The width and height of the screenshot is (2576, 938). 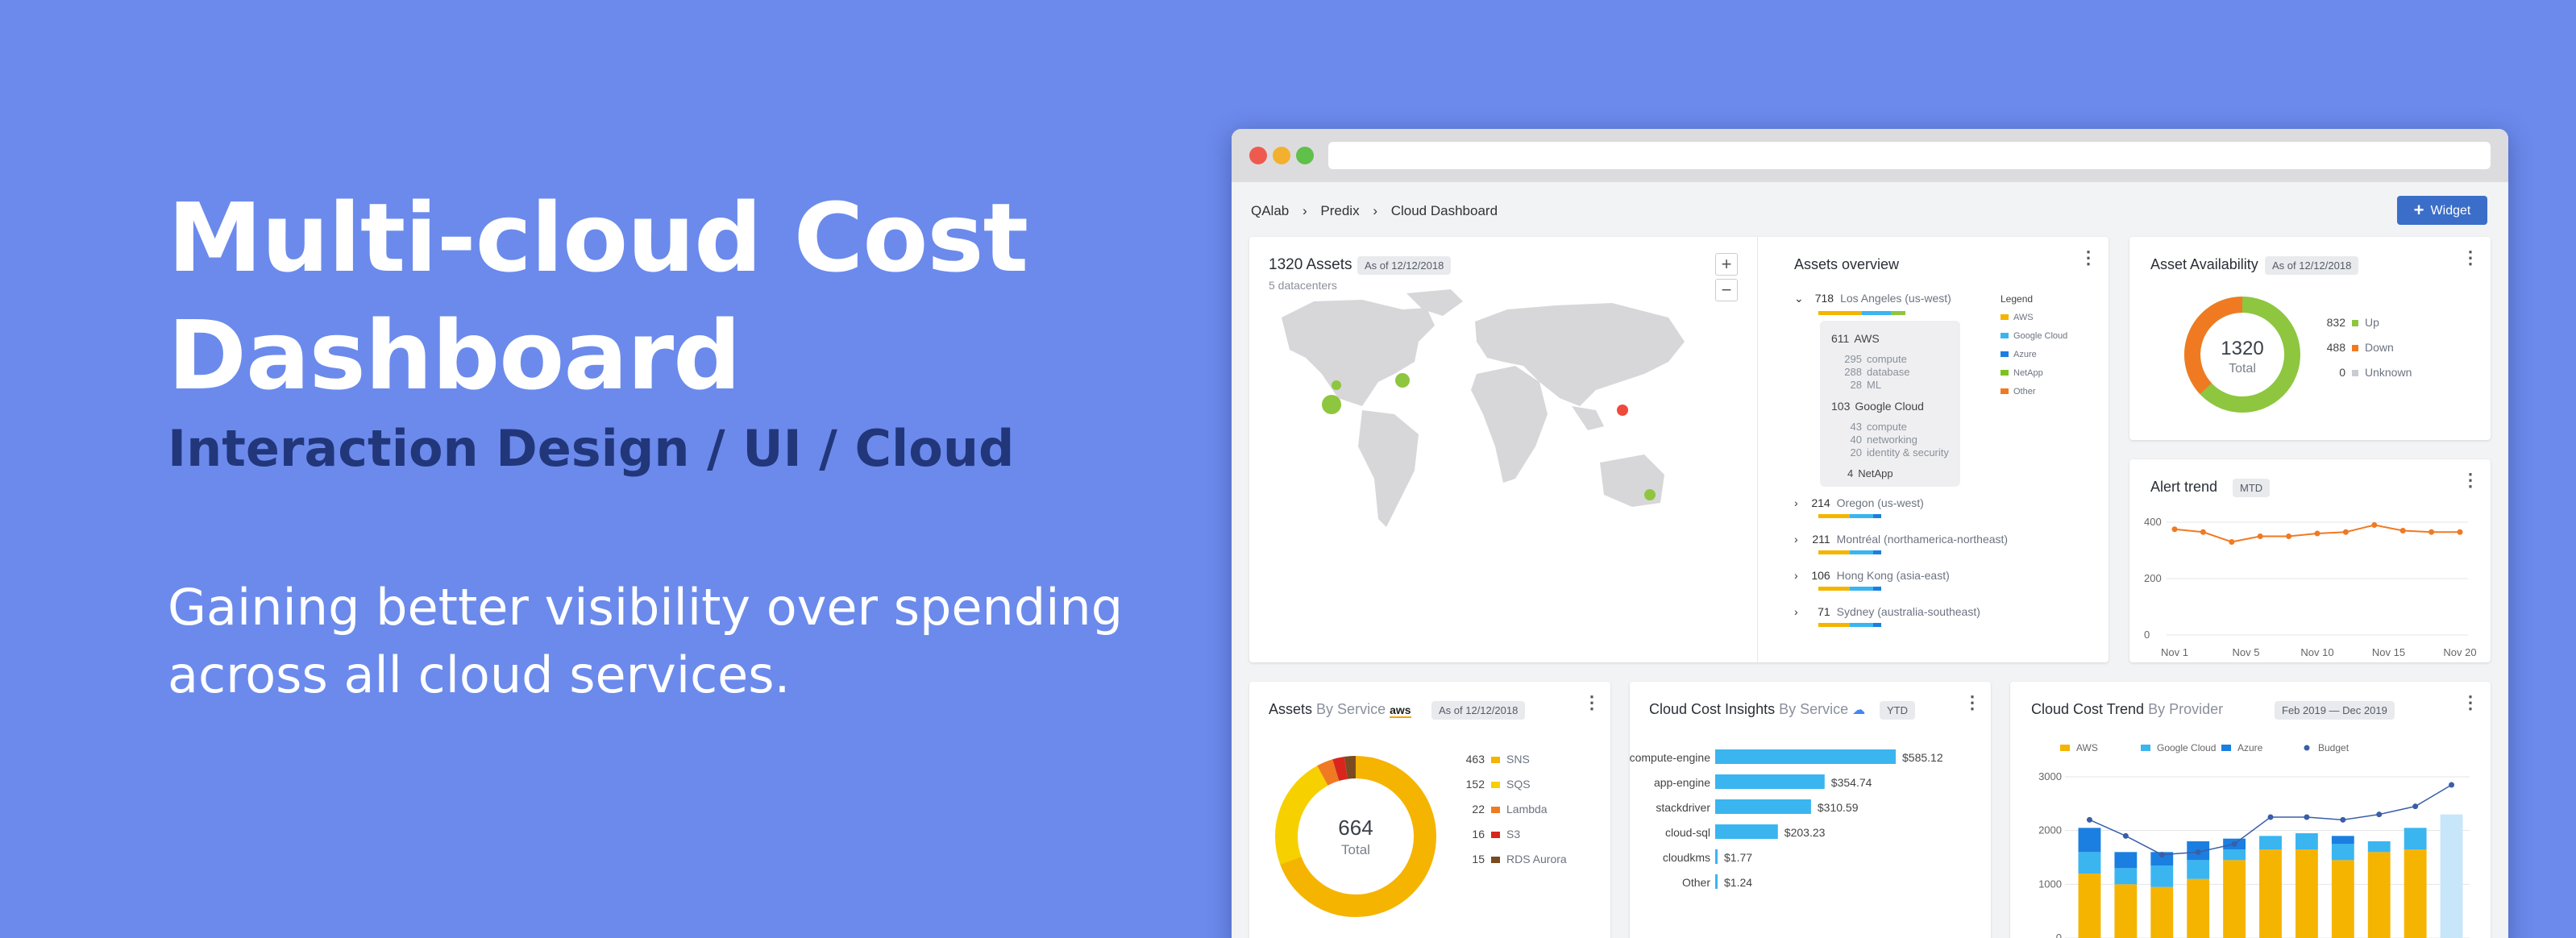 What do you see at coordinates (2451, 876) in the screenshot?
I see `forecast-bar` at bounding box center [2451, 876].